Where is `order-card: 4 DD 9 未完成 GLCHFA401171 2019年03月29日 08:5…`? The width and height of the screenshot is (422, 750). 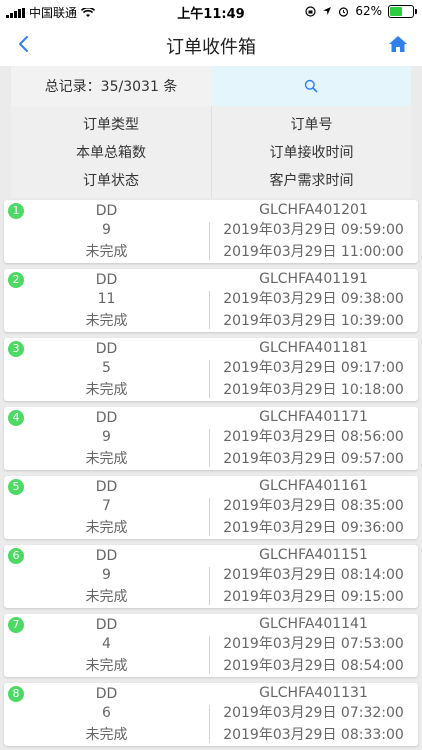
order-card: 4 DD 9 未完成 GLCHFA401171 2019年03月29日 08:5… is located at coordinates (211, 438).